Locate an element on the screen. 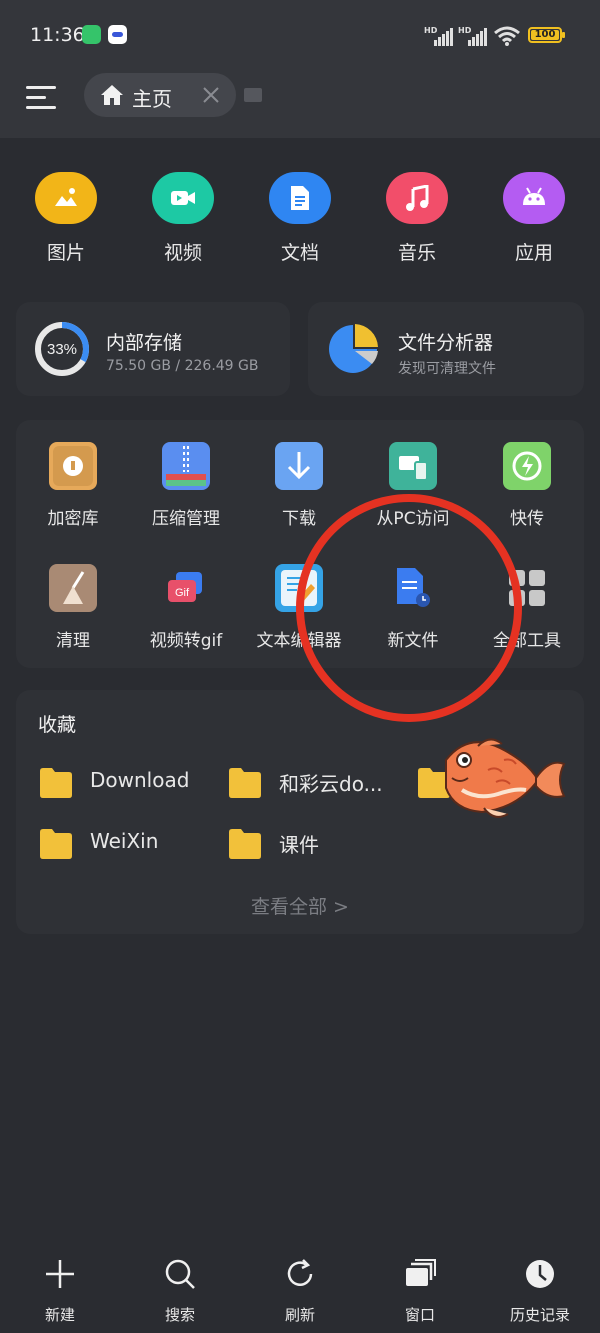 The width and height of the screenshot is (600, 1333). music-icon is located at coordinates (417, 198).